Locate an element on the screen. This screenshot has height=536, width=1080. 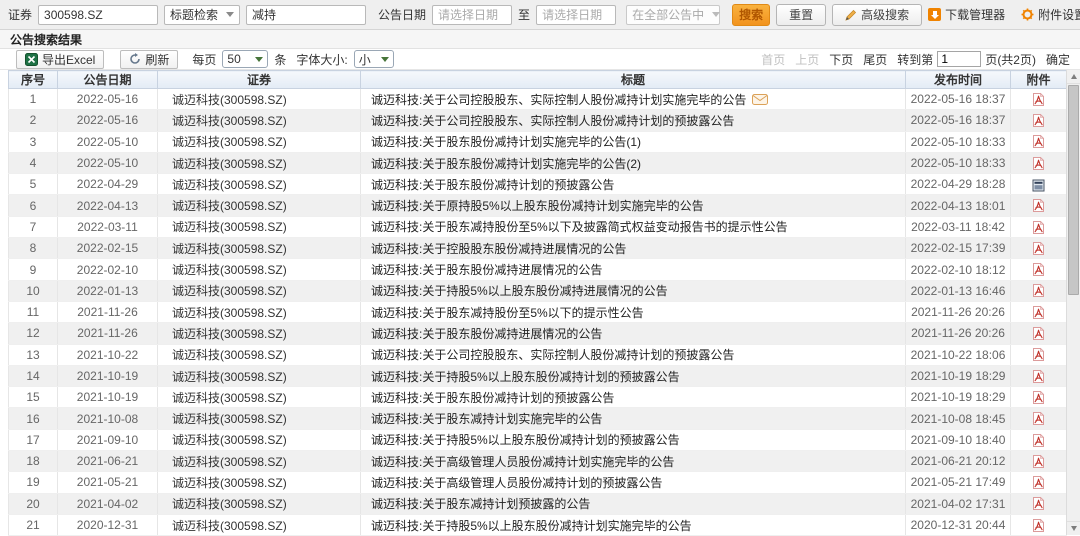
cell-title: 诚迈科技:关于股东股份减持计划实施完毕的公告(2) is located at coordinates (633, 163).